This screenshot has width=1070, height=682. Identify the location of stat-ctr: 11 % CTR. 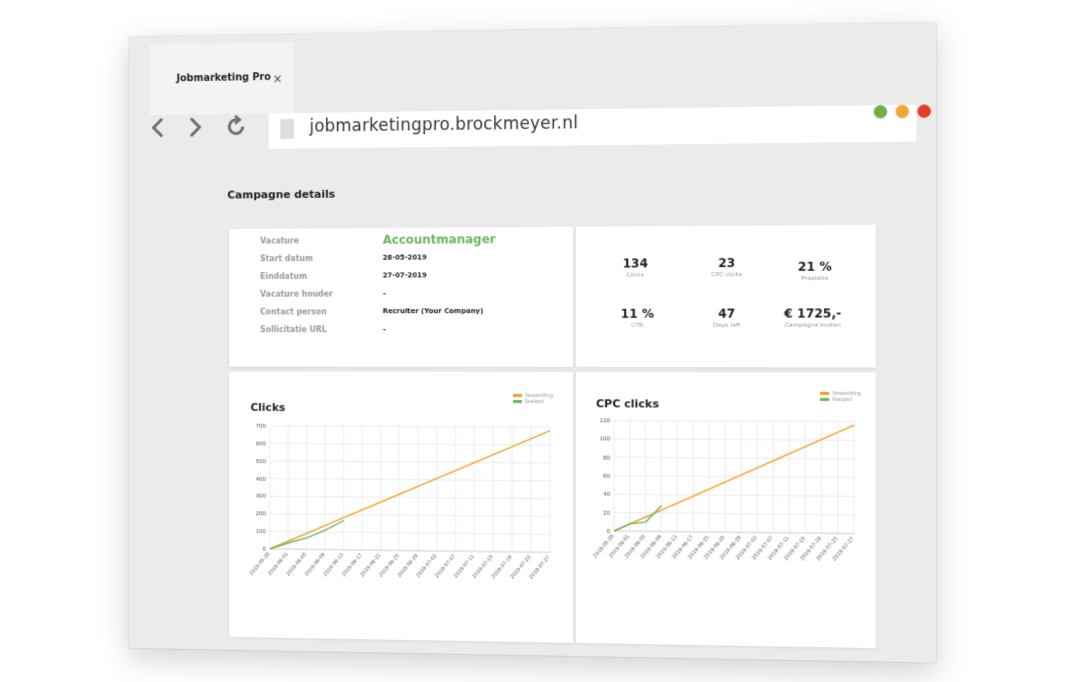
(637, 318).